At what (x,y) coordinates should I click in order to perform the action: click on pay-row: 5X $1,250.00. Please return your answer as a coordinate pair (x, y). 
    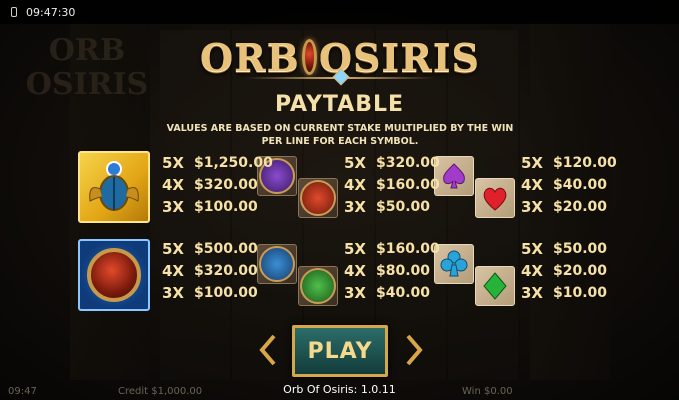
    Looking at the image, I should click on (217, 163).